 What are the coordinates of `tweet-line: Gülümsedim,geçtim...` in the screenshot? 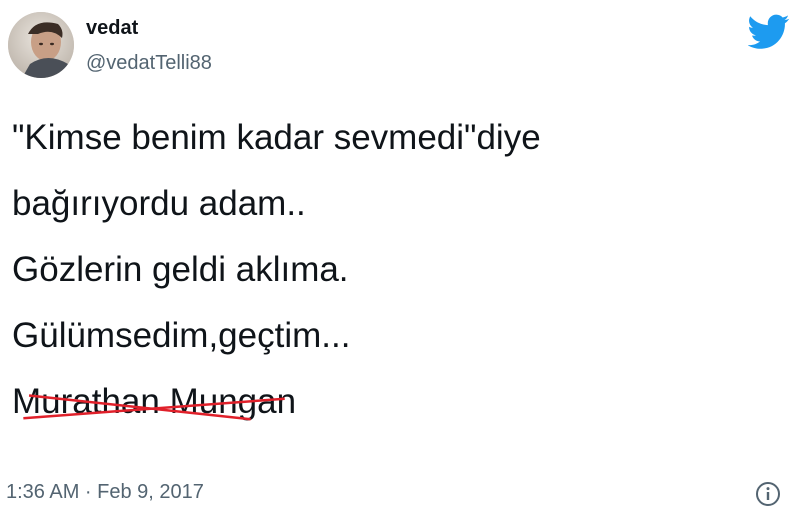 It's located at (181, 335).